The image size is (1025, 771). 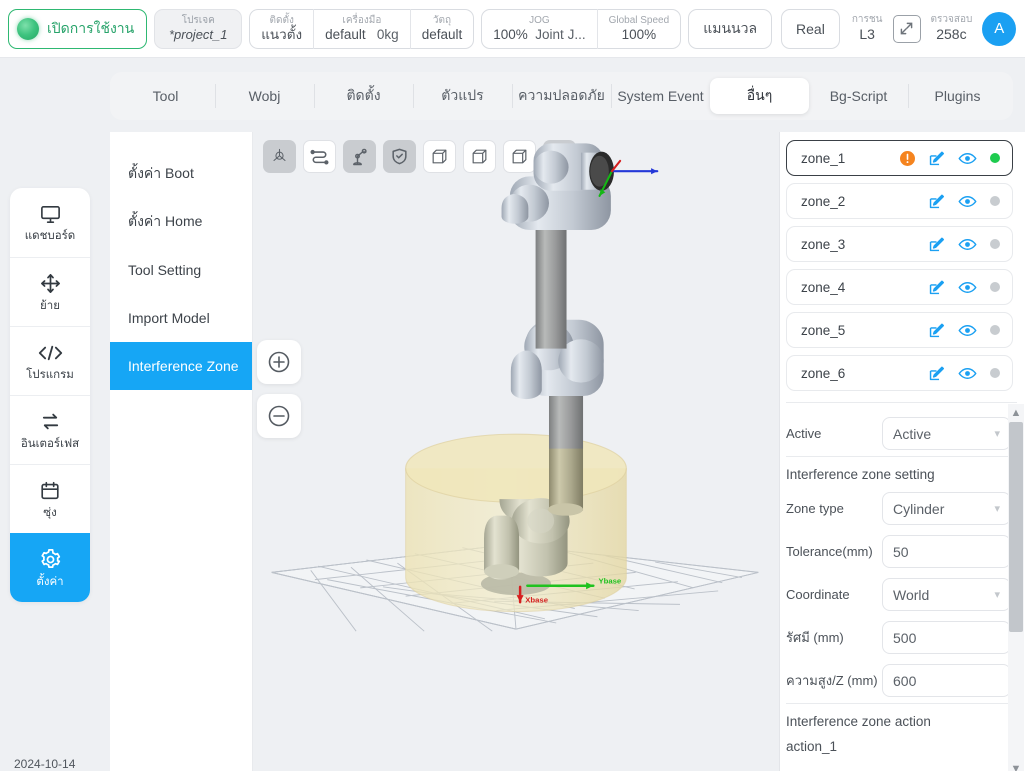 I want to click on scroll-track, so click(x=1016, y=591).